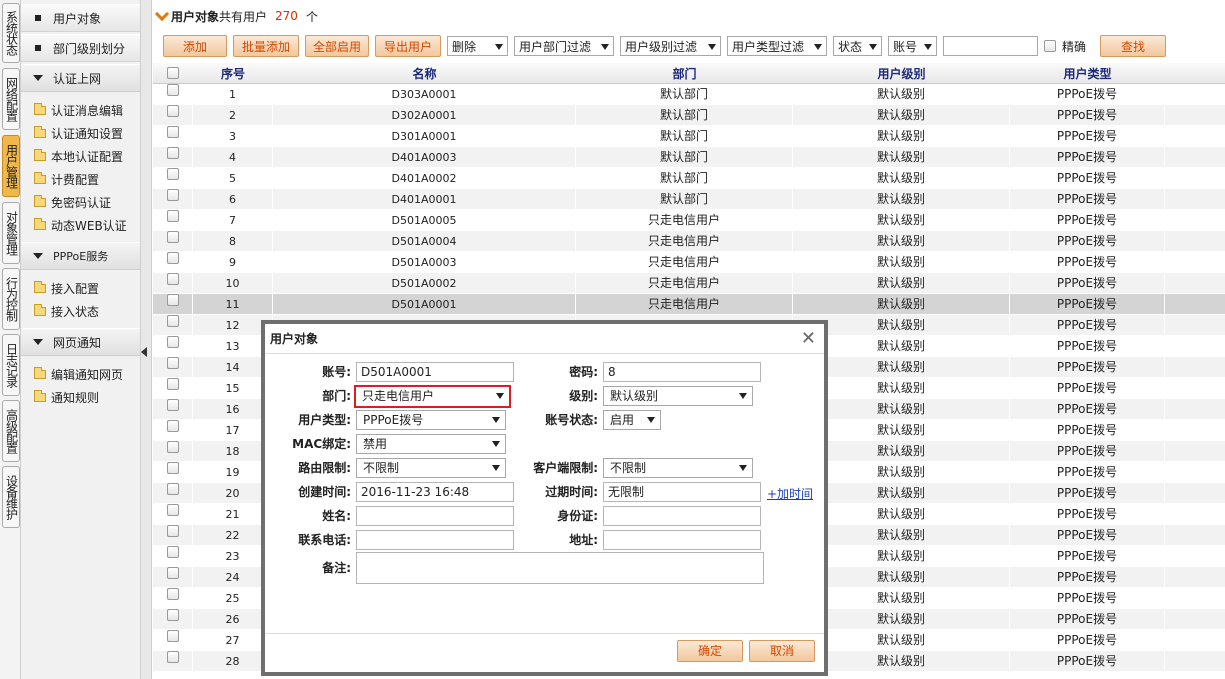 This screenshot has height=679, width=1225. What do you see at coordinates (682, 516) in the screenshot?
I see `id-card-field` at bounding box center [682, 516].